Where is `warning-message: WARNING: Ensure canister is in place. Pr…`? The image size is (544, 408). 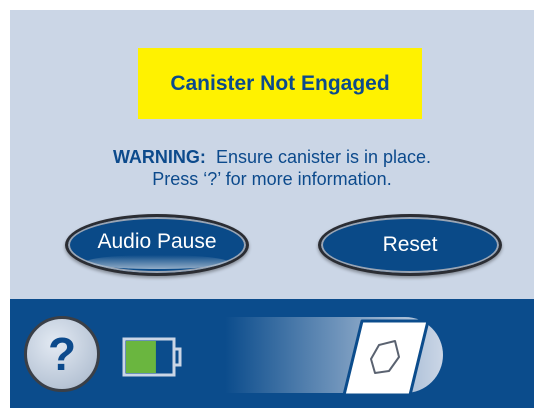 warning-message: WARNING: Ensure canister is in place. Pr… is located at coordinates (272, 168).